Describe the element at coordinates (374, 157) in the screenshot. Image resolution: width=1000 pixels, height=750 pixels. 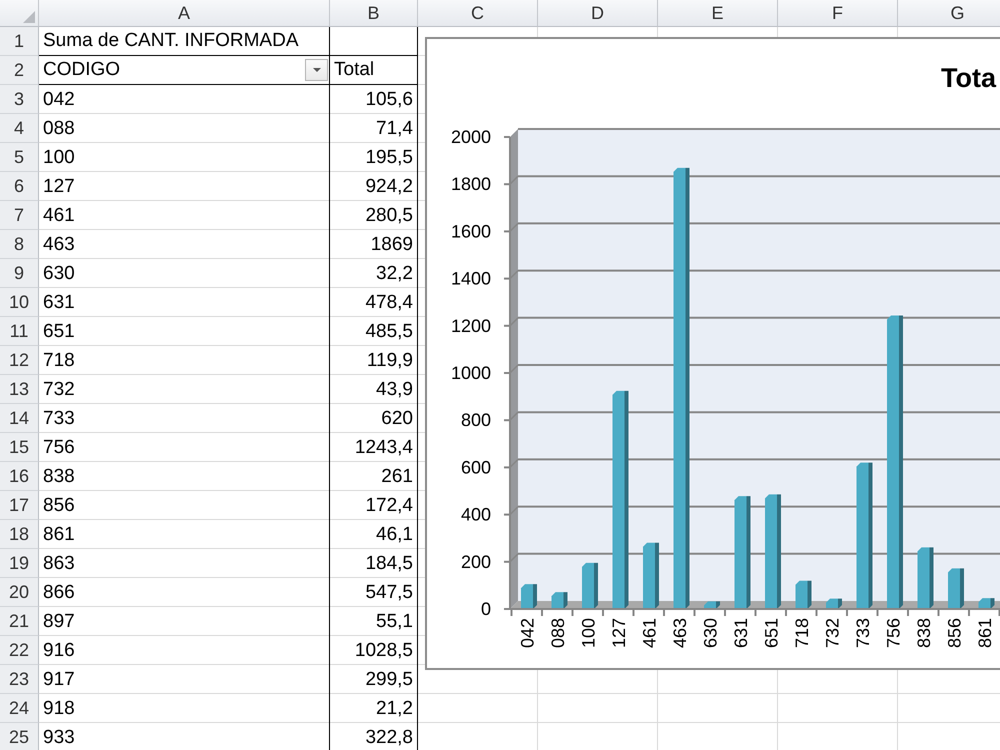
I see `table-cell: 195,5` at that location.